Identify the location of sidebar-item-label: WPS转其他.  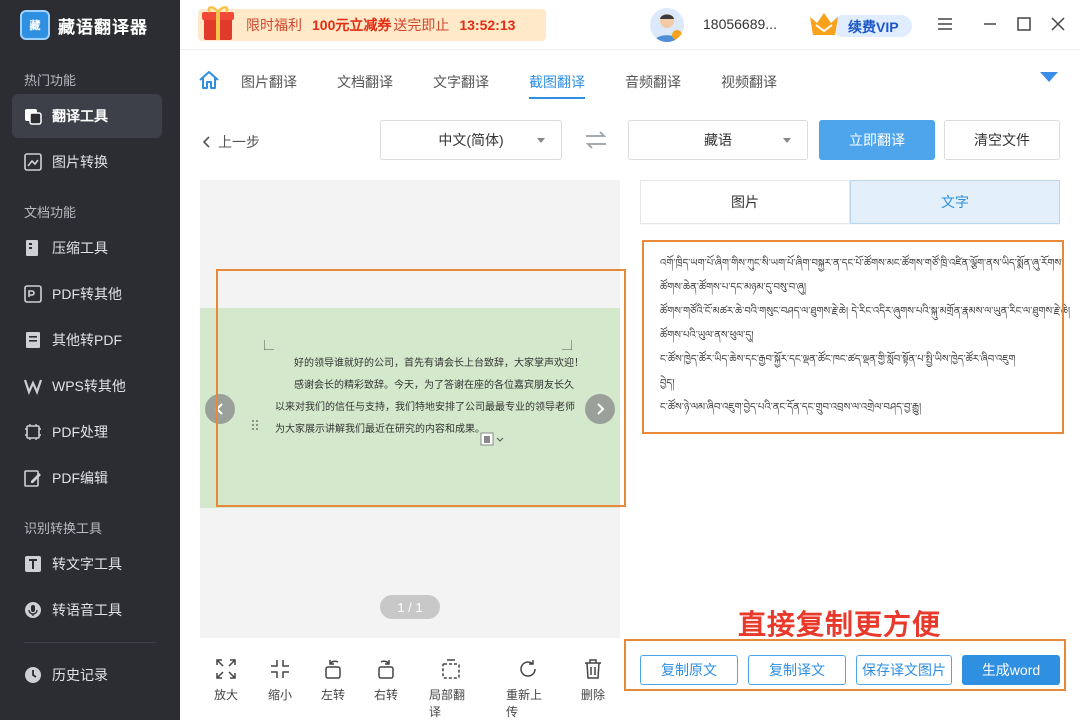
(89, 386).